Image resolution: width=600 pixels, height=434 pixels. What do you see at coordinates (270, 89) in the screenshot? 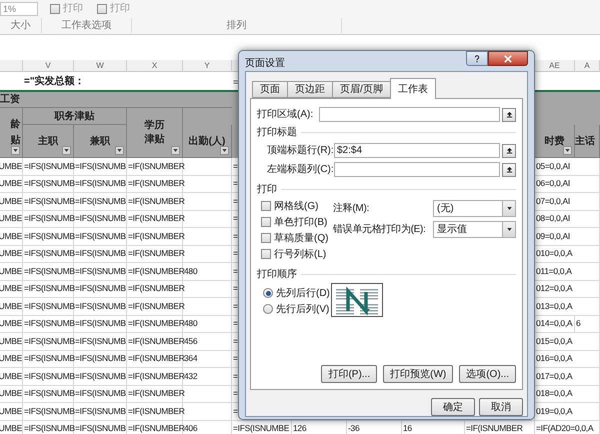
I see `tab: 页面` at bounding box center [270, 89].